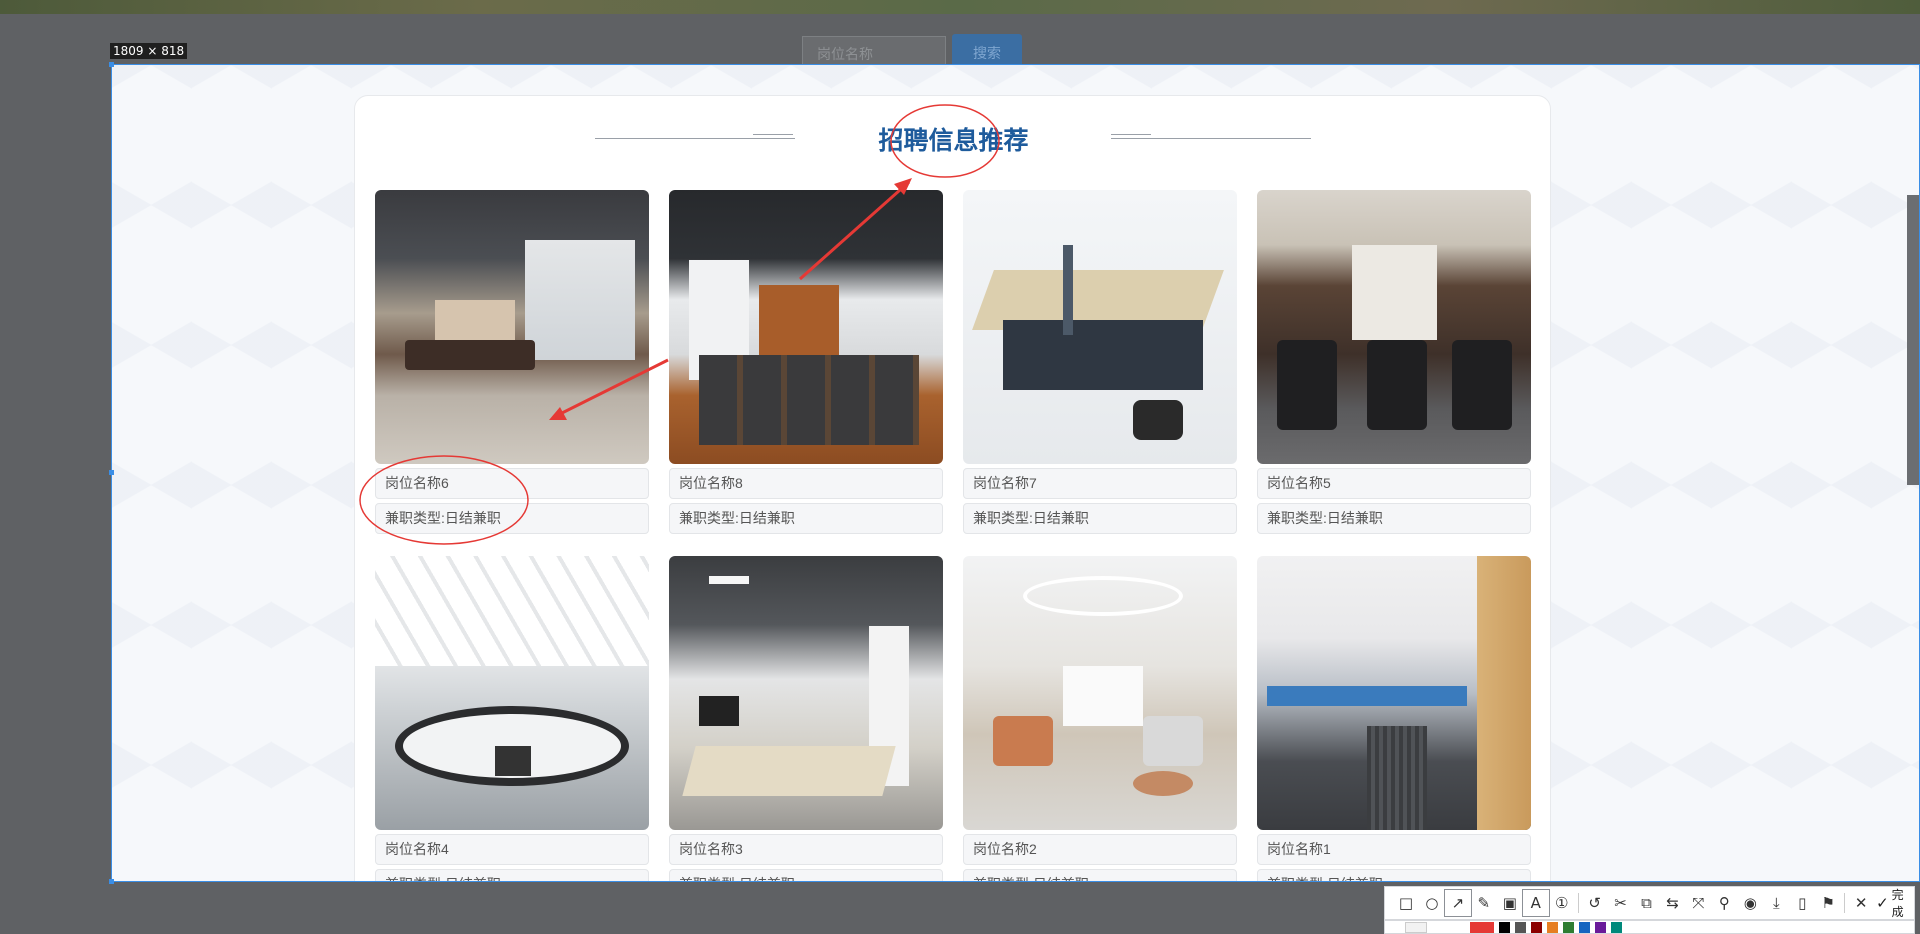  What do you see at coordinates (1584, 927) in the screenshot?
I see `color-swatch-blue` at bounding box center [1584, 927].